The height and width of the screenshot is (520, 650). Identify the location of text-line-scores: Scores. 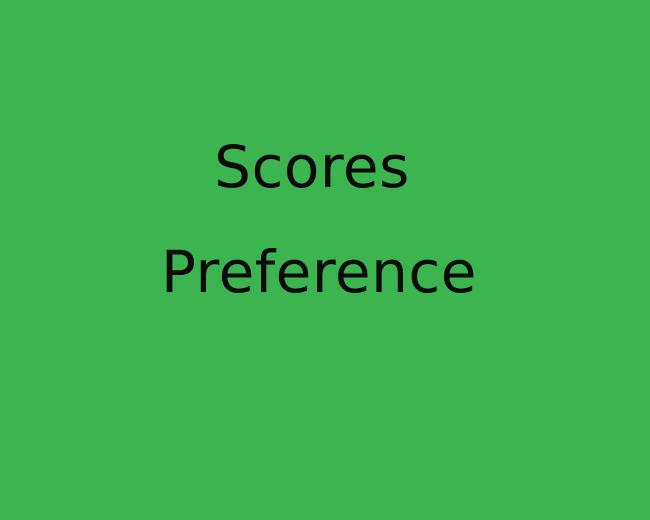
(312, 167).